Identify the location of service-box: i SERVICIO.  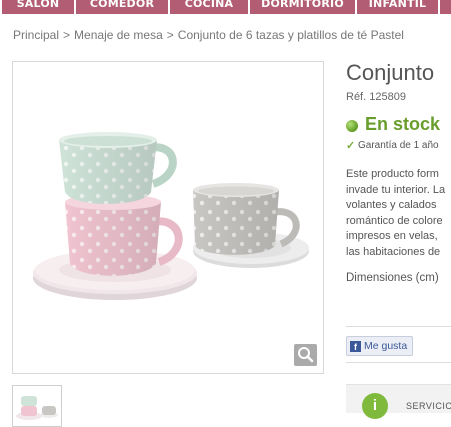
(398, 401).